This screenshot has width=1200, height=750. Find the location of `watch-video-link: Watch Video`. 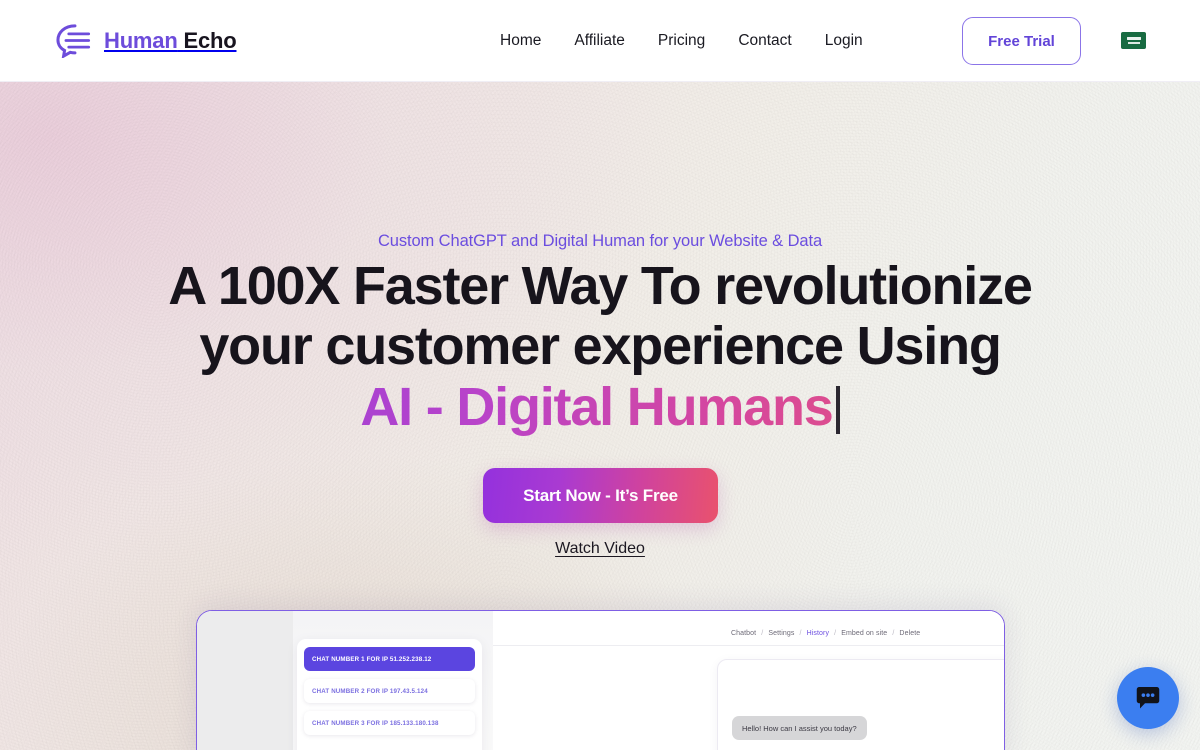

watch-video-link: Watch Video is located at coordinates (600, 549).